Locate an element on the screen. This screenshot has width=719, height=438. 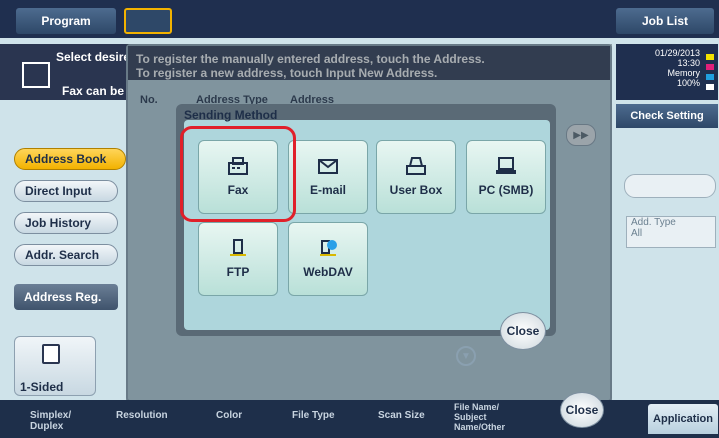
method-webdav-button: WebDAV is located at coordinates (328, 259).